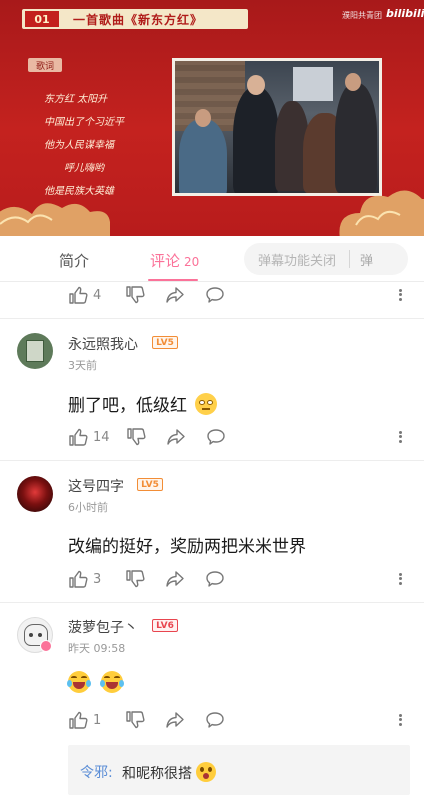  What do you see at coordinates (206, 772) in the screenshot?
I see `surprised-emoji-icon` at bounding box center [206, 772].